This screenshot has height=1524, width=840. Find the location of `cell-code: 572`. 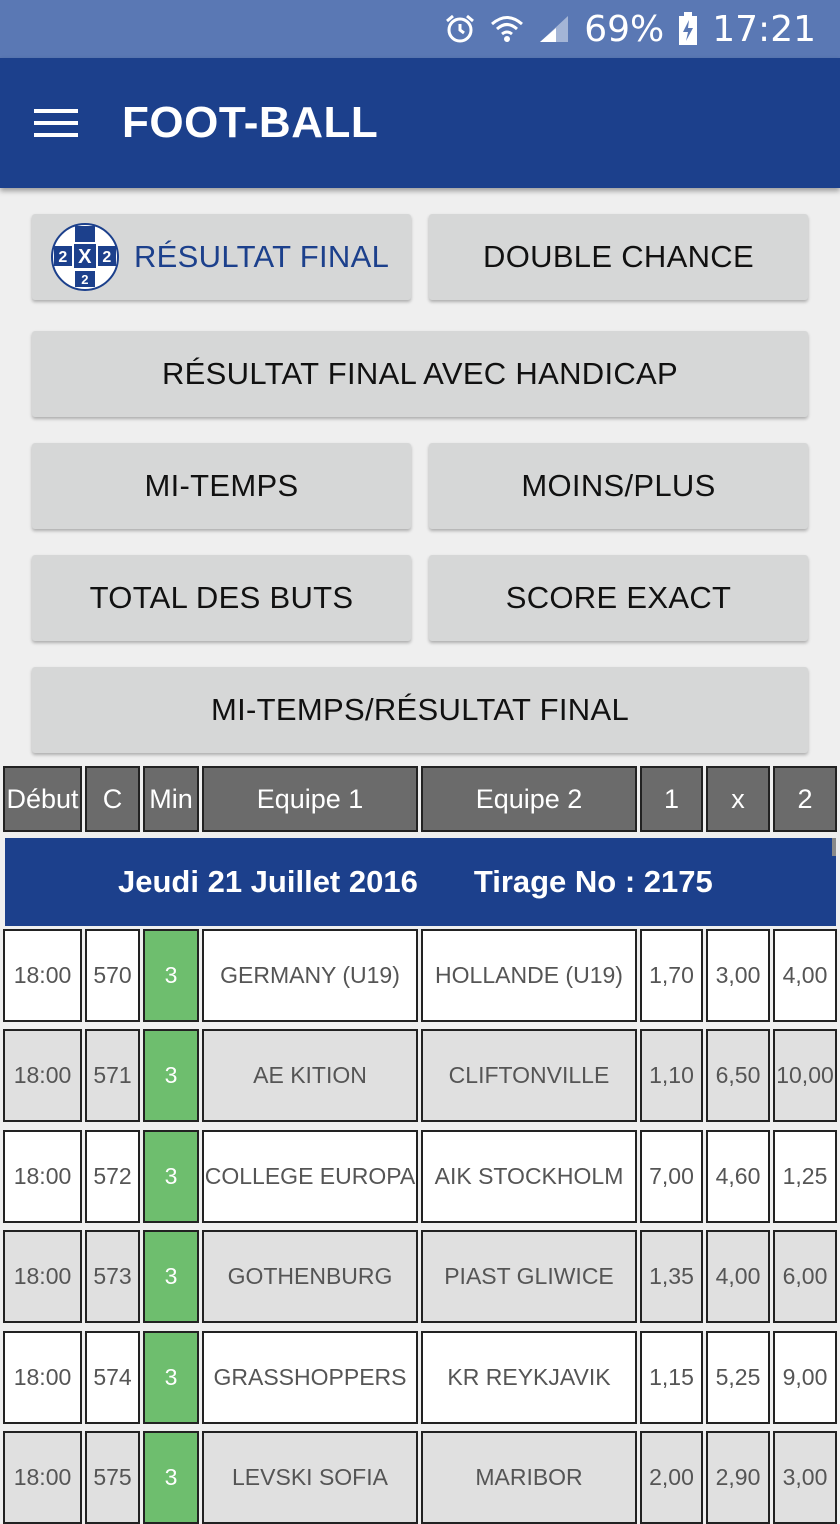

cell-code: 572 is located at coordinates (112, 1176).